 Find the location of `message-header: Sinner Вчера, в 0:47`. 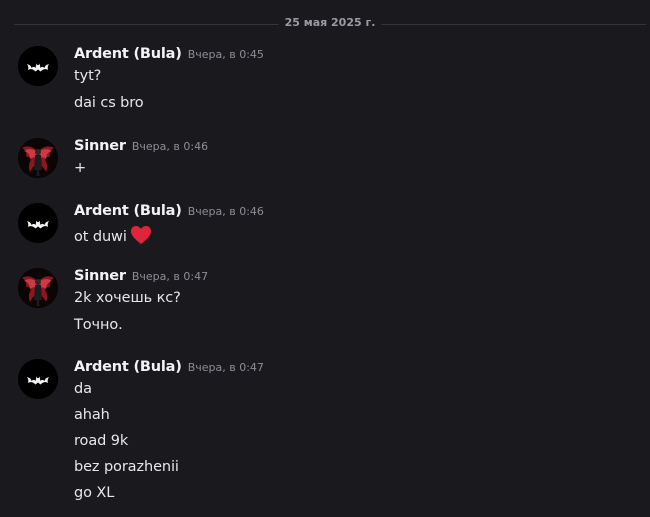

message-header: Sinner Вчера, в 0:47 is located at coordinates (141, 274).